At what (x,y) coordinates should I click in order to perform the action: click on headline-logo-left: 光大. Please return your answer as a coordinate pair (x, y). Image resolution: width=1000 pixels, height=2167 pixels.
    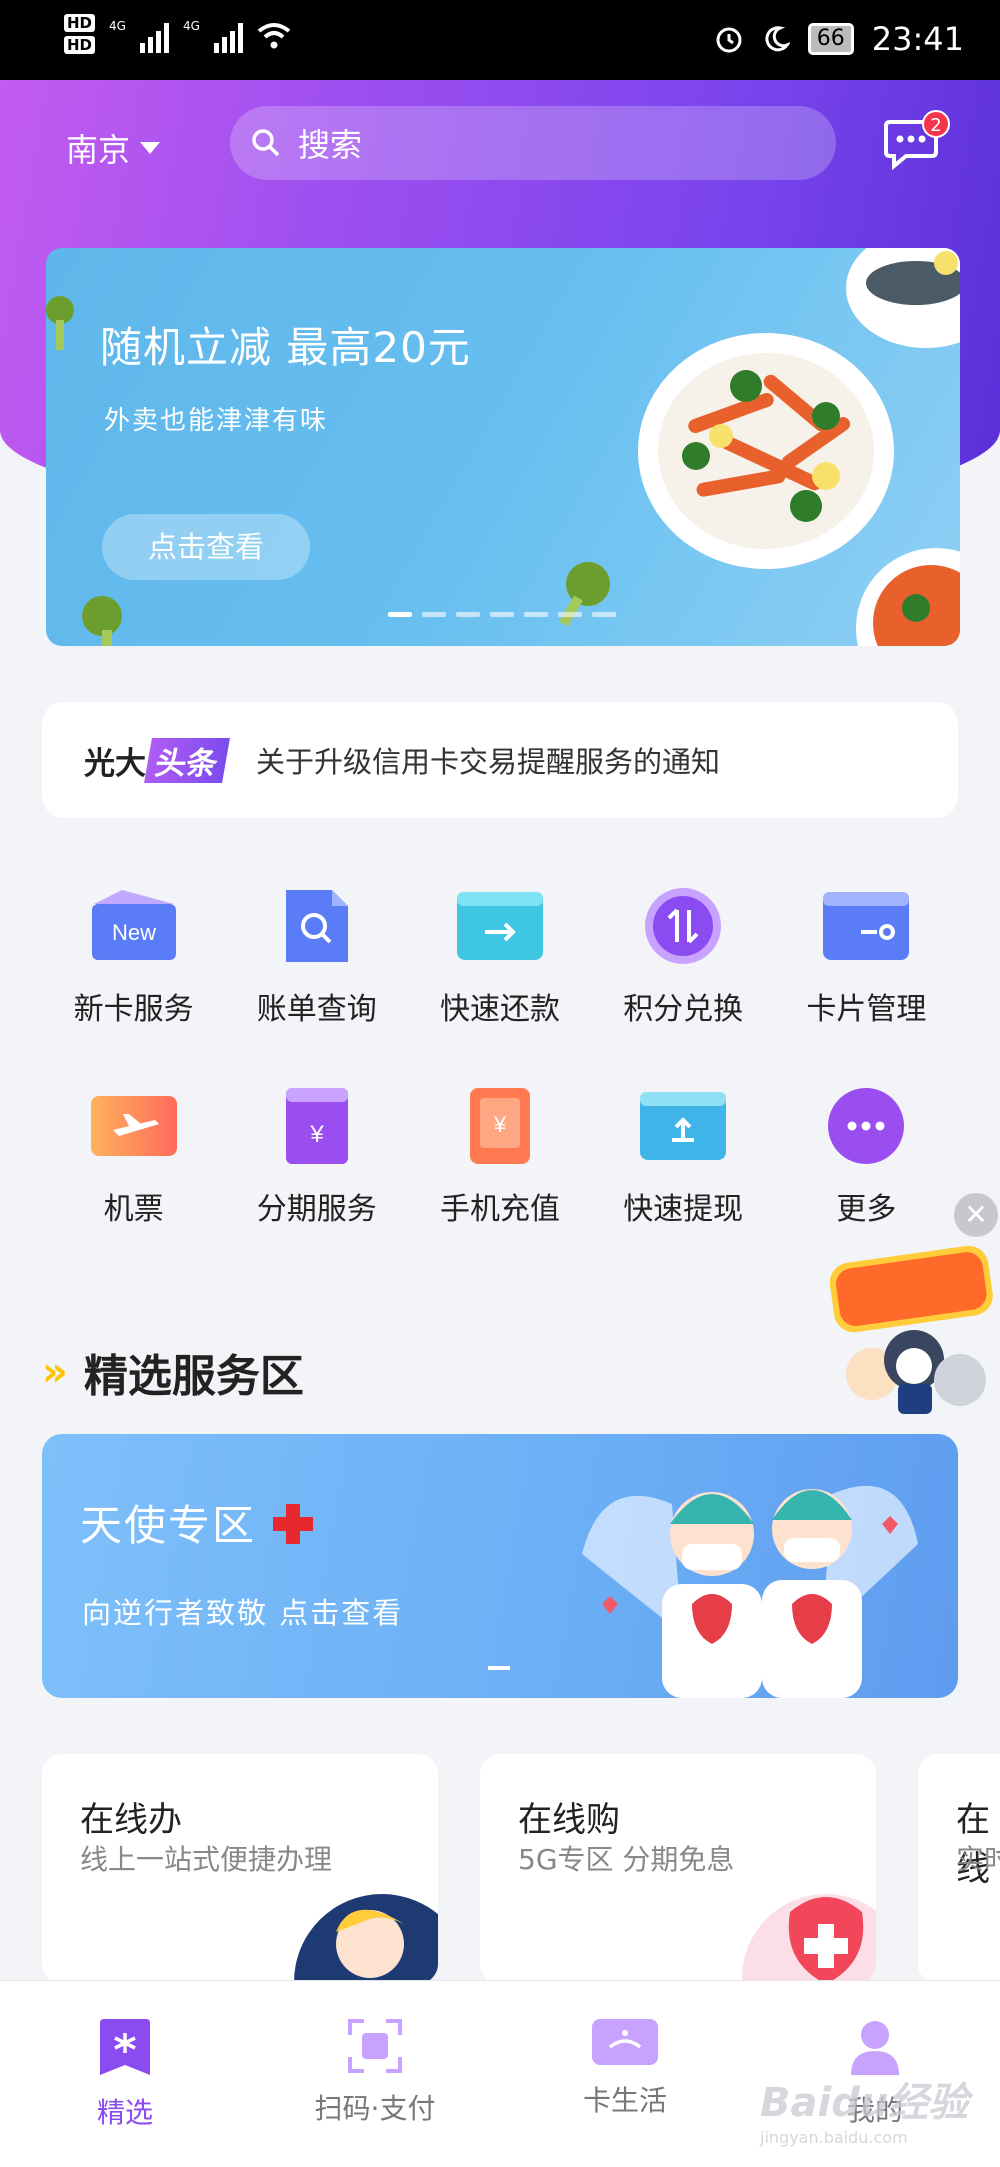
    Looking at the image, I should click on (115, 763).